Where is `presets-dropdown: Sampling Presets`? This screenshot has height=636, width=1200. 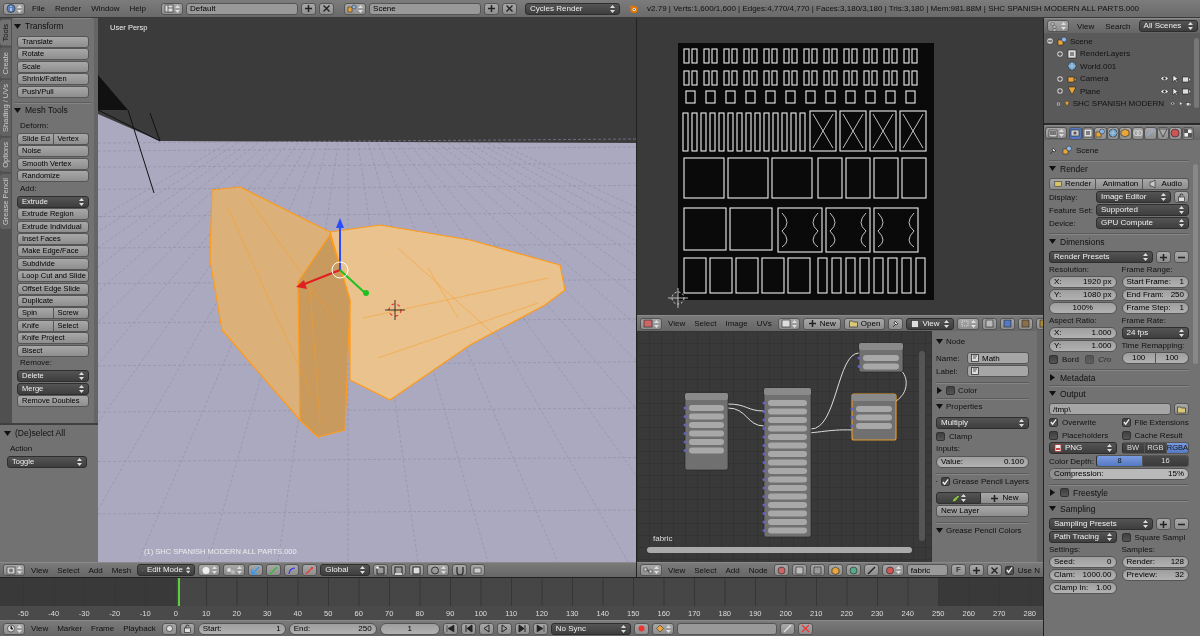
presets-dropdown: Sampling Presets is located at coordinates (1101, 524).